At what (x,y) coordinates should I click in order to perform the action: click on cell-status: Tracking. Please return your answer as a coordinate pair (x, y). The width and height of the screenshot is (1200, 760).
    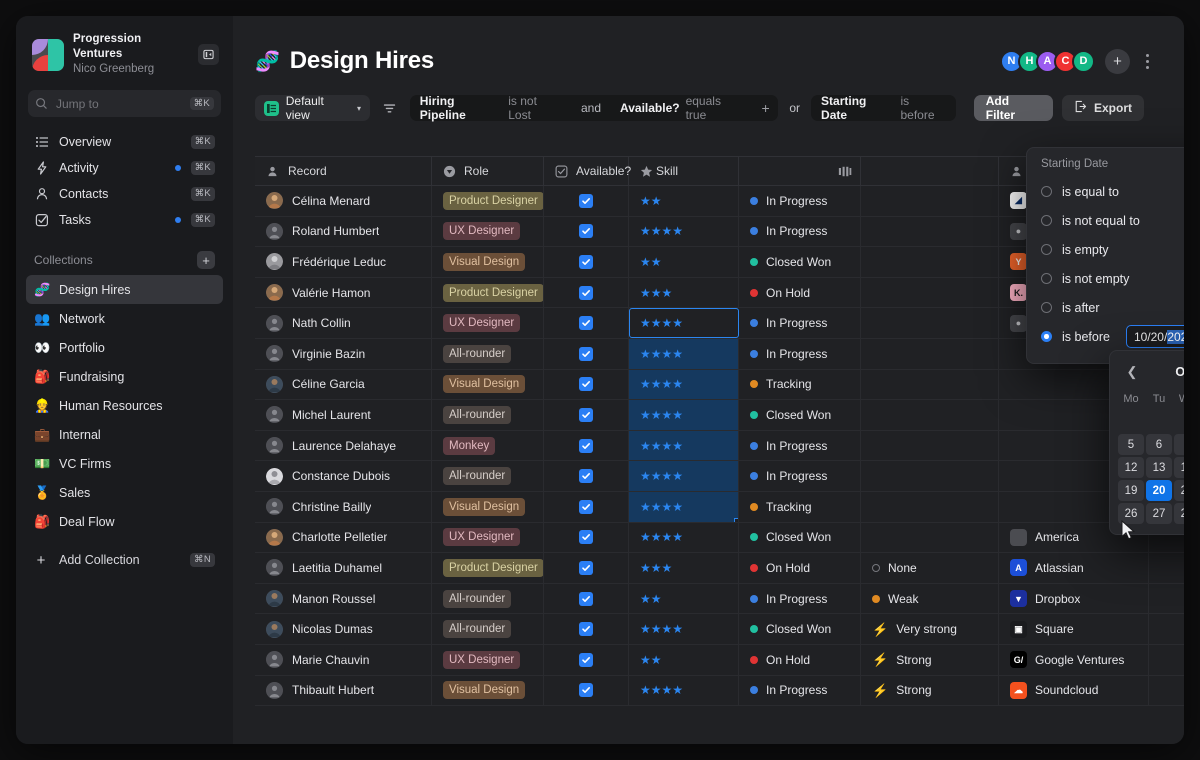
    Looking at the image, I should click on (800, 384).